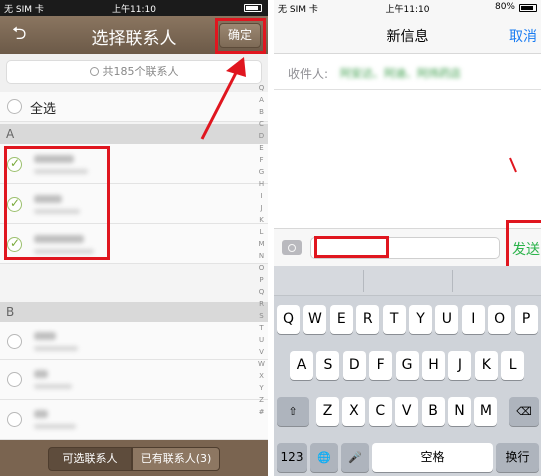 Image resolution: width=541 pixels, height=476 pixels. What do you see at coordinates (526, 319) in the screenshot?
I see `key-p: P` at bounding box center [526, 319].